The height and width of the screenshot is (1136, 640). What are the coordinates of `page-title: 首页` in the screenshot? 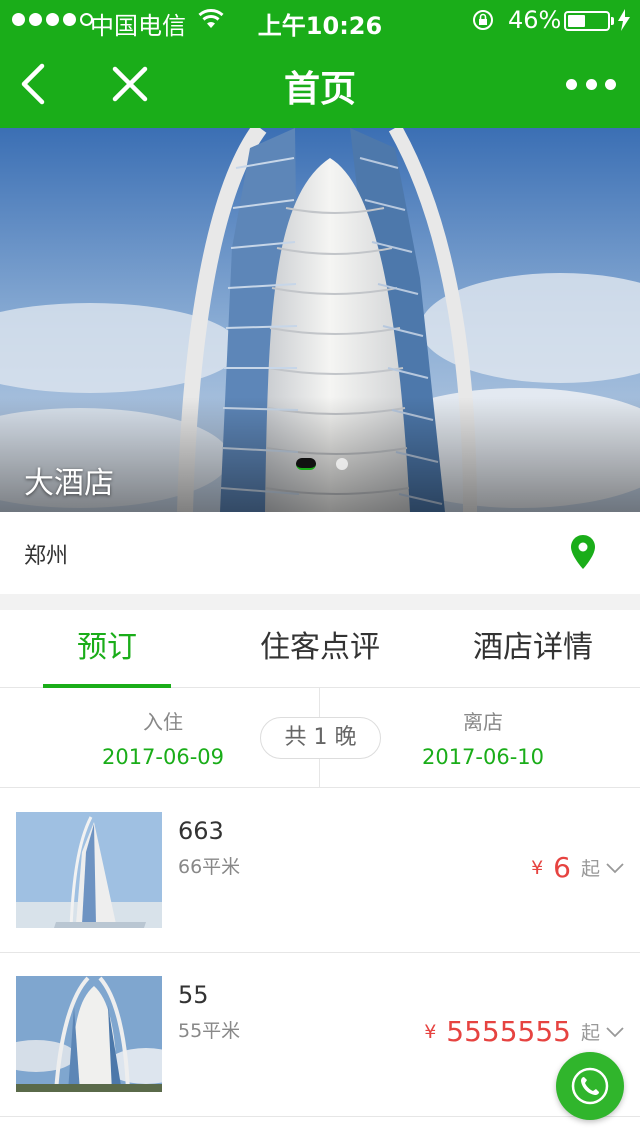 It's located at (319, 89).